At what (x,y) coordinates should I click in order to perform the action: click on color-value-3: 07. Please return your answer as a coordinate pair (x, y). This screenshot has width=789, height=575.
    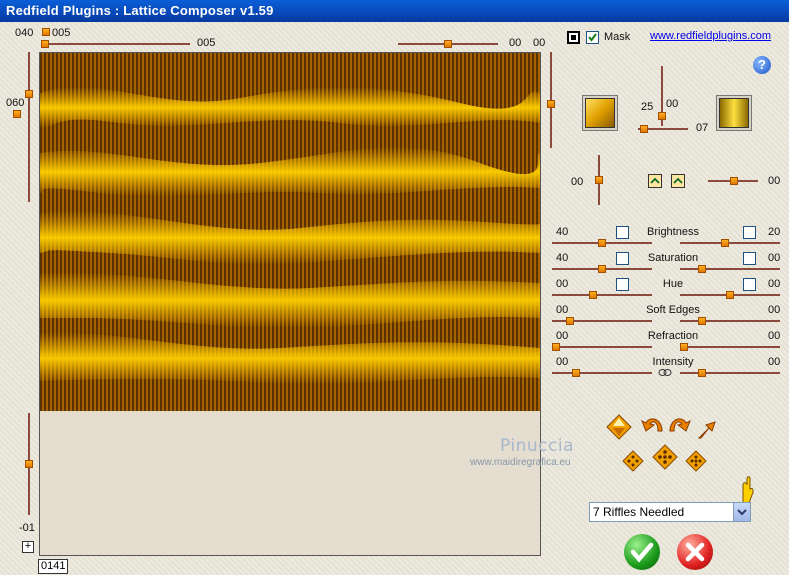
    Looking at the image, I should click on (702, 128).